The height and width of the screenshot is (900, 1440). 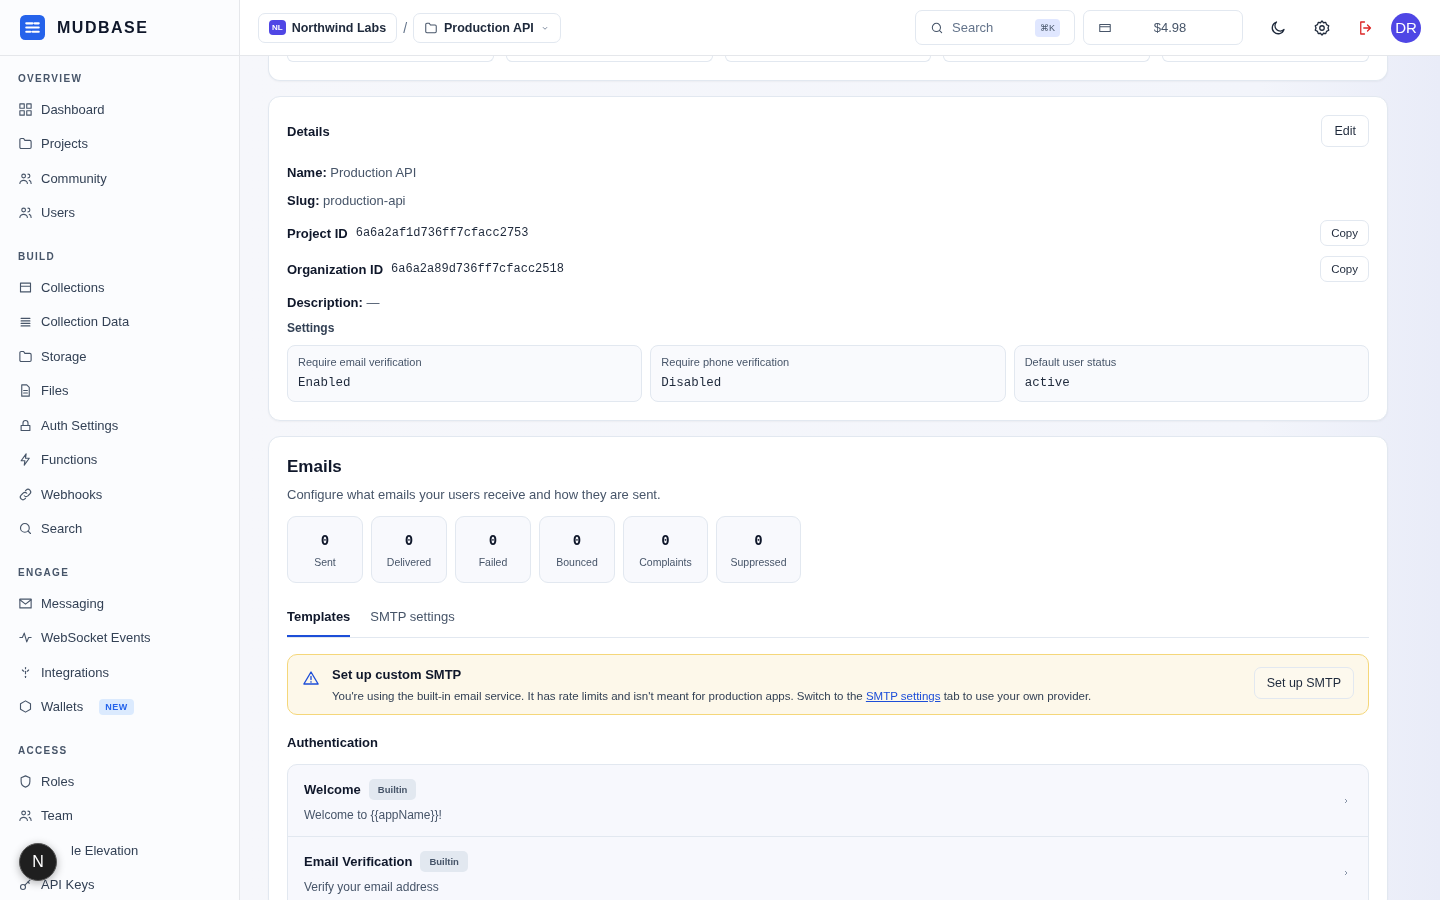 What do you see at coordinates (311, 678) in the screenshot?
I see `warning-icon` at bounding box center [311, 678].